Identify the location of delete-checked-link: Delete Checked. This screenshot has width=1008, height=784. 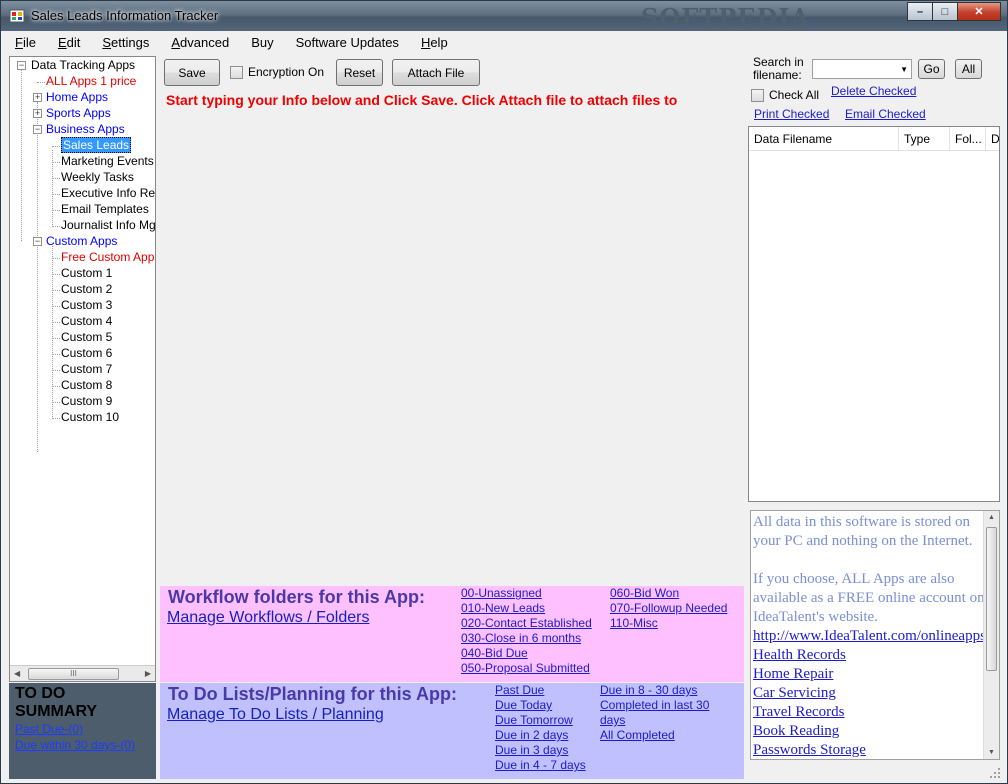
(873, 91).